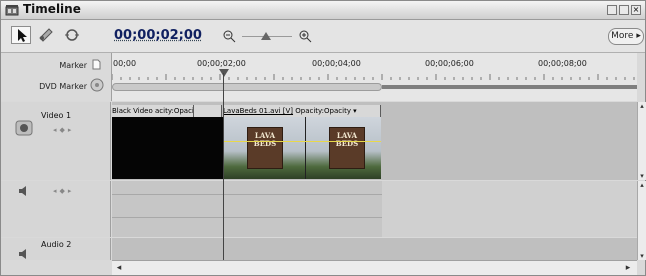 The width and height of the screenshot is (646, 276). Describe the element at coordinates (258, 111) in the screenshot. I see `clip-title: LavaBeds 01.avi [V]` at that location.